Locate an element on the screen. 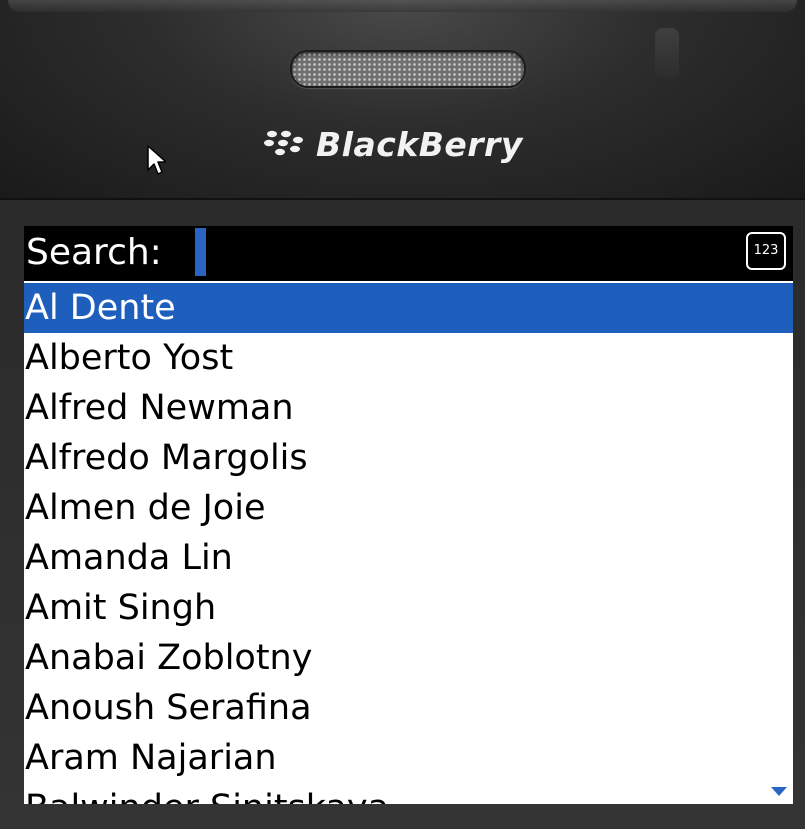 This screenshot has height=829, width=805. bezel-edge is located at coordinates (402, 6).